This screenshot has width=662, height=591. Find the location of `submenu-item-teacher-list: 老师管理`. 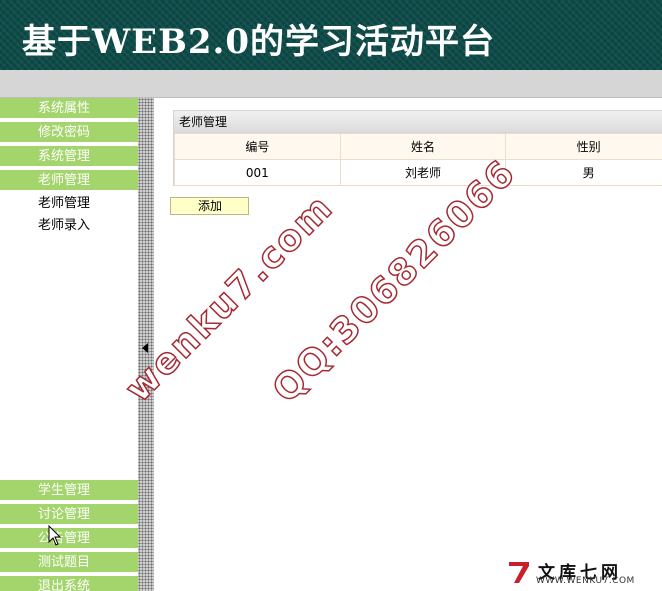

submenu-item-teacher-list: 老师管理 is located at coordinates (64, 204).